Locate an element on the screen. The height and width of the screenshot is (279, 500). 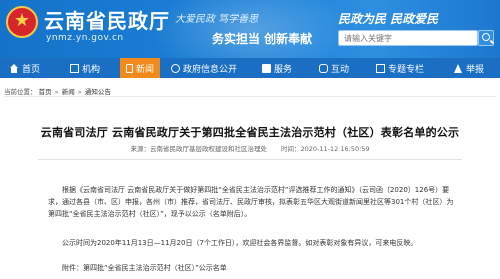
nav-item-service: 服务 is located at coordinates (277, 68).